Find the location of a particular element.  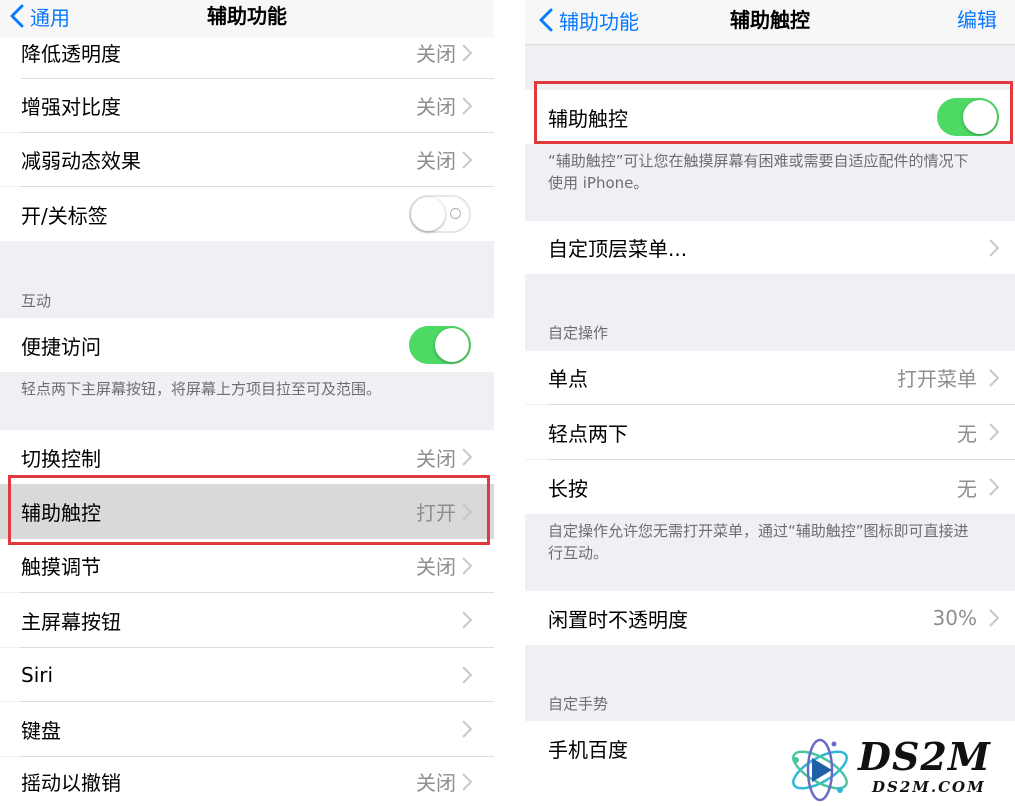

row-shake-to-undo: 摇动以撤销 关闭 is located at coordinates (247, 781).